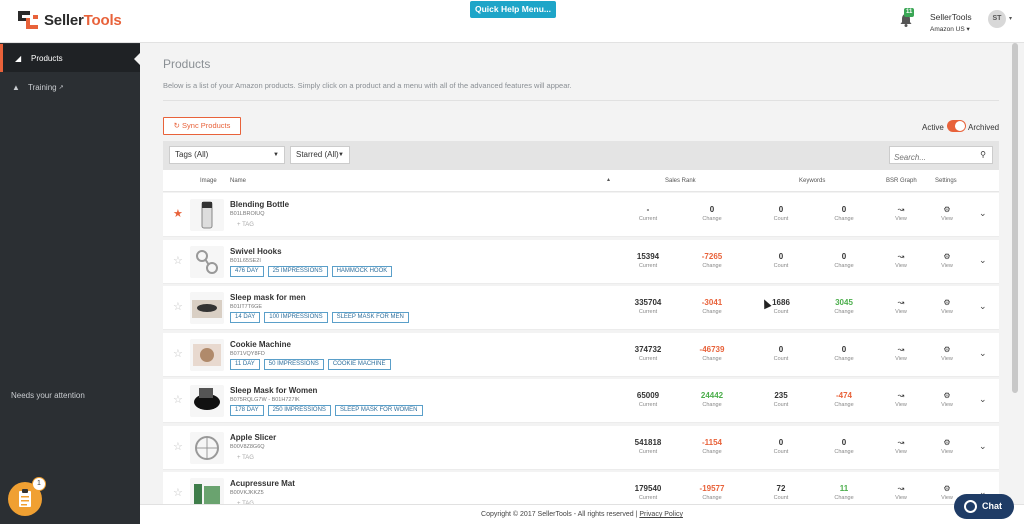 The width and height of the screenshot is (1024, 524). I want to click on product-name: Sleep Mask for Women, so click(273, 390).